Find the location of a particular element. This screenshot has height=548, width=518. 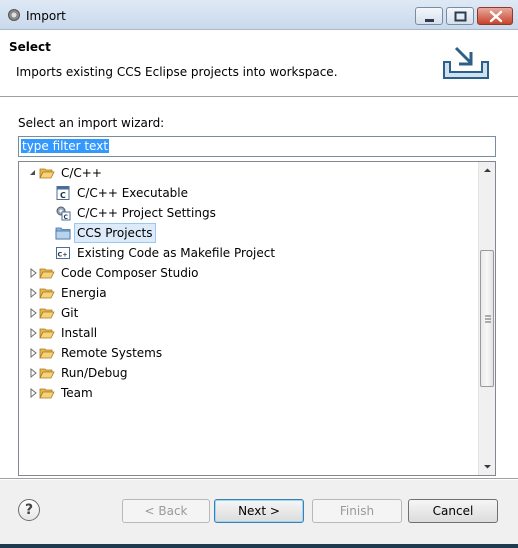

tree-node-cpp: C/C++ is located at coordinates (249, 173).